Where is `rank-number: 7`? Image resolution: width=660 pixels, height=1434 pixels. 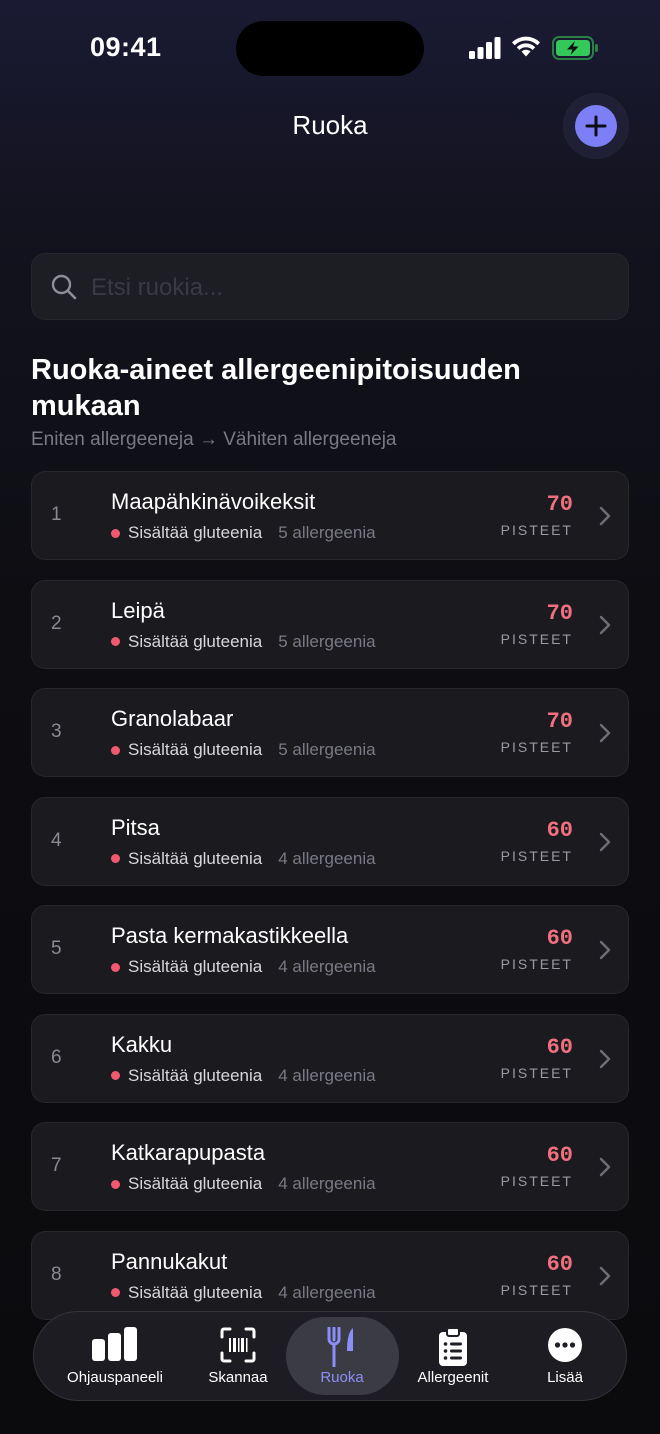 rank-number: 7 is located at coordinates (56, 1165).